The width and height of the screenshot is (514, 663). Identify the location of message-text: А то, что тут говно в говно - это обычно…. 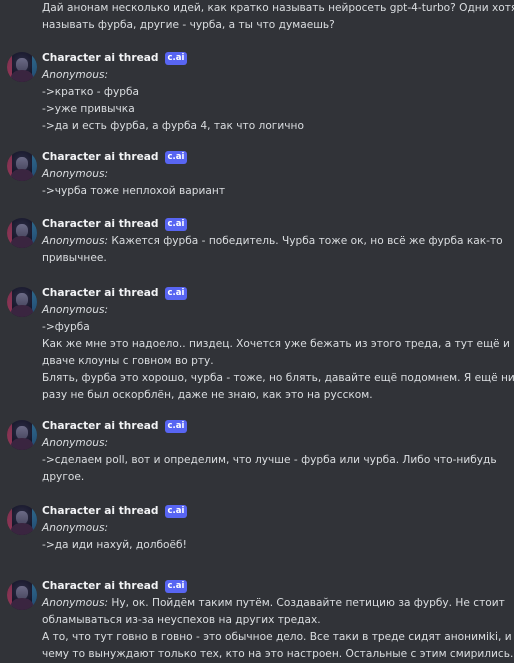
(278, 637).